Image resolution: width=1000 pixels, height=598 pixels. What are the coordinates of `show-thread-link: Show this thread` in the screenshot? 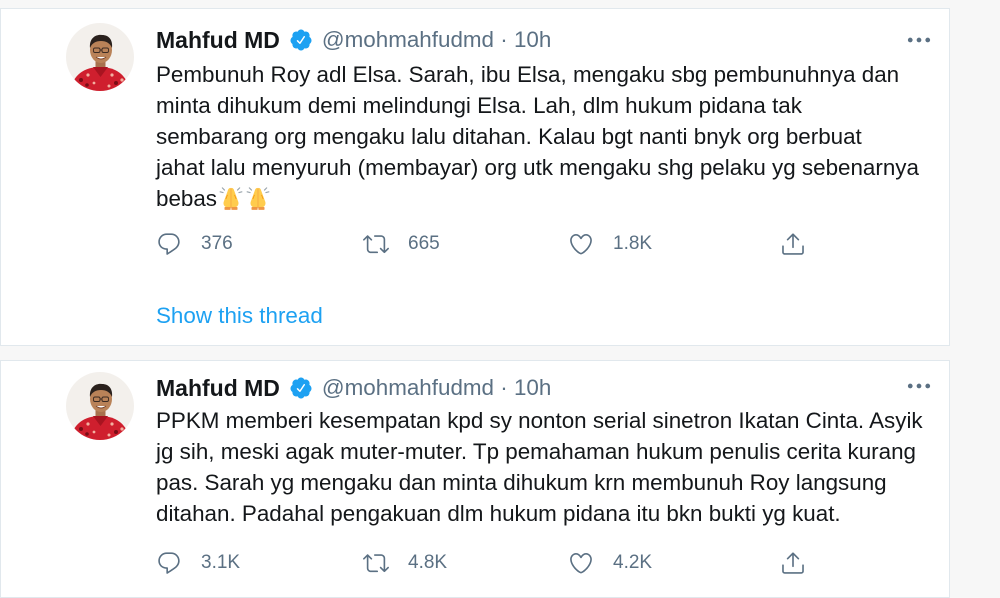 It's located at (239, 316).